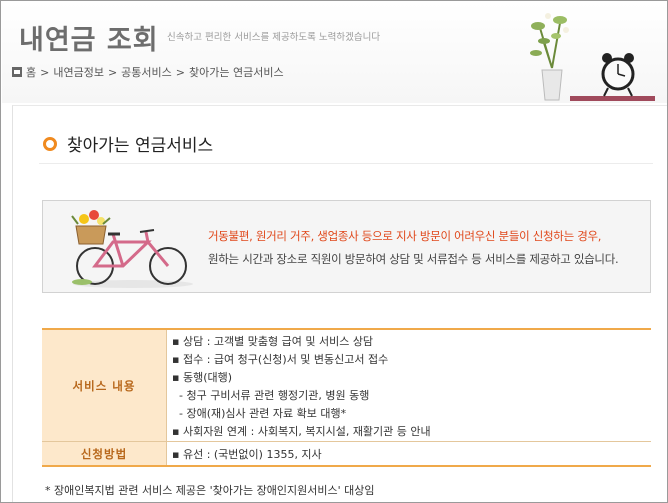  Describe the element at coordinates (271, 395) in the screenshot. I see `list-item: - 청구 구비서류 관련 행정기관, 병원 동행` at that location.